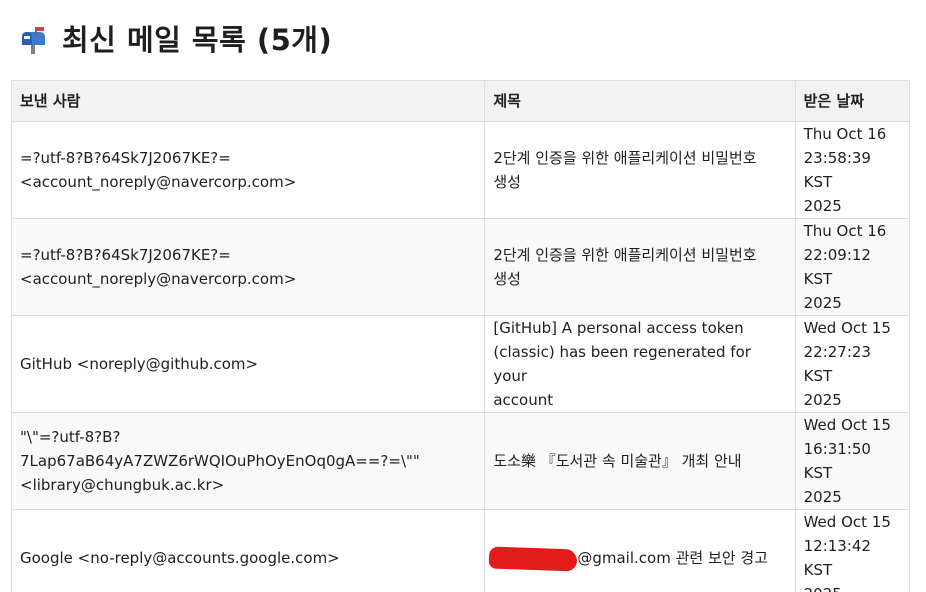 The image size is (926, 592). I want to click on sender-cell: Google <no-reply@accounts.google.com>, so click(248, 550).